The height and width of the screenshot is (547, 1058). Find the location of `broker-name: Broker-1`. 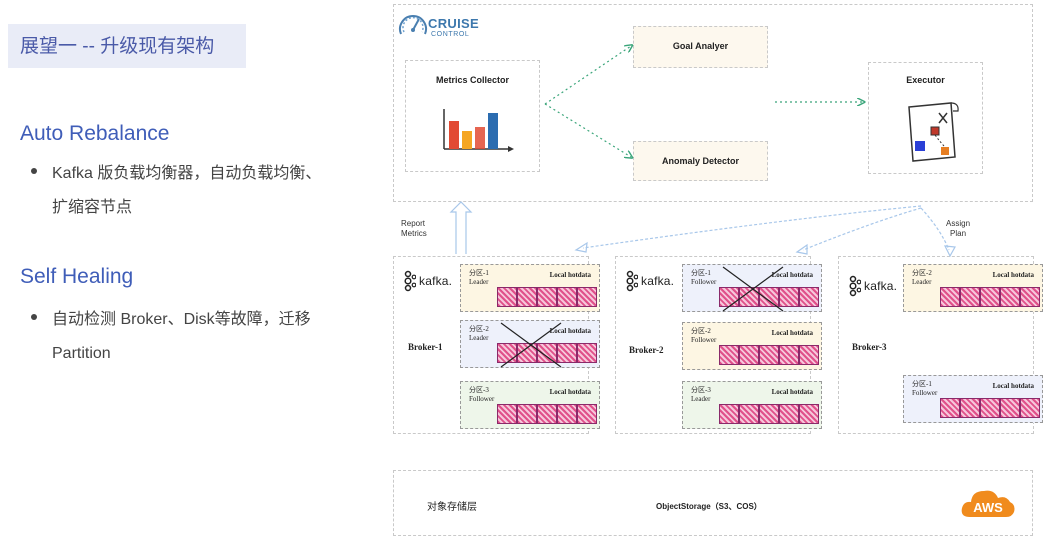

broker-name: Broker-1 is located at coordinates (425, 347).